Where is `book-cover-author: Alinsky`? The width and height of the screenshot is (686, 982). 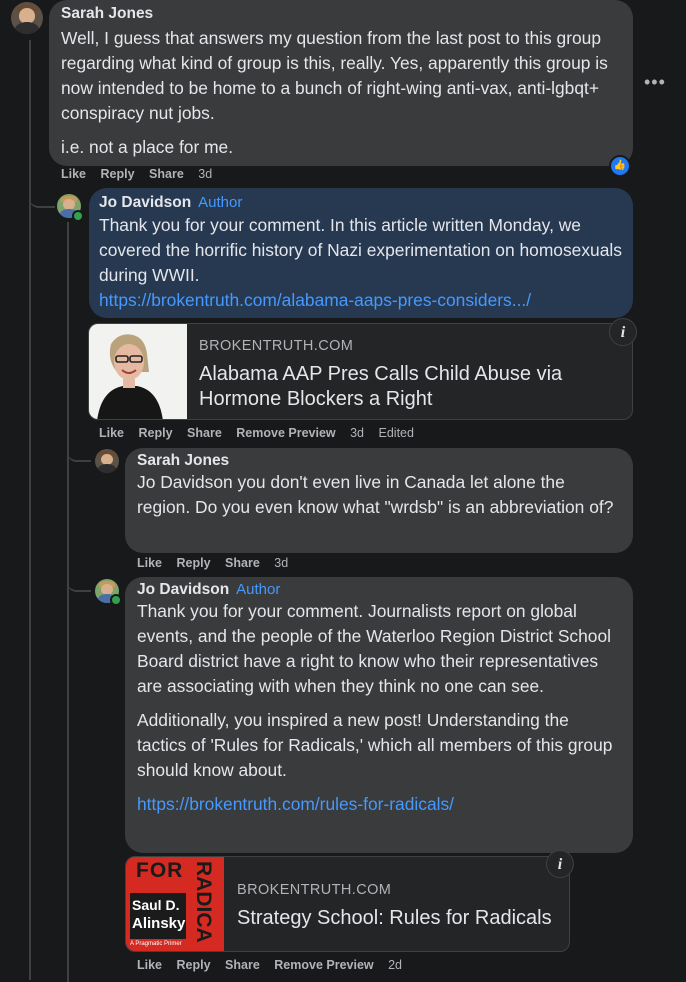
book-cover-author: Alinsky is located at coordinates (159, 923).